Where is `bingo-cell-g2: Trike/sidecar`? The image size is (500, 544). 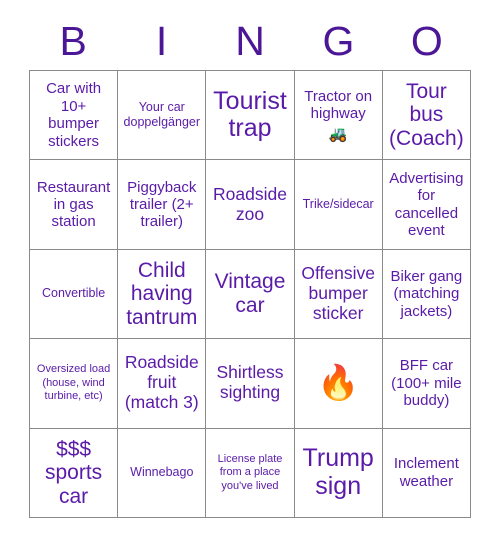
bingo-cell-g2: Trike/sidecar is located at coordinates (338, 205).